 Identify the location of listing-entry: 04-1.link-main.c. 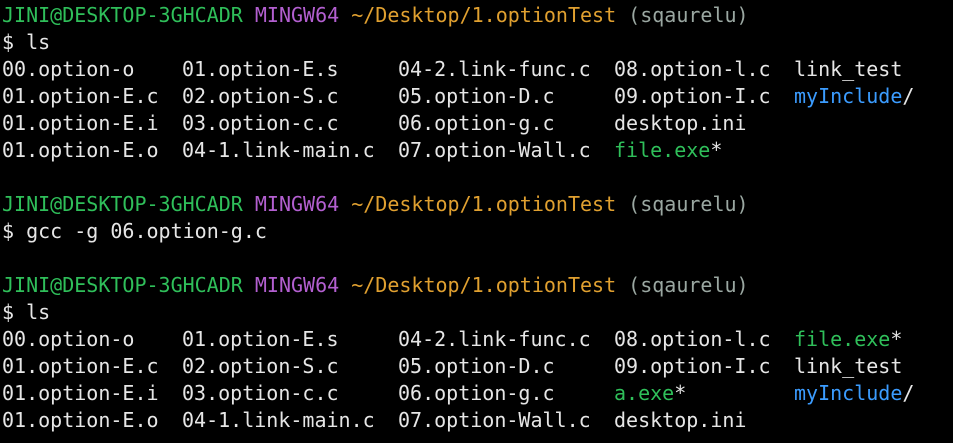
(278, 150).